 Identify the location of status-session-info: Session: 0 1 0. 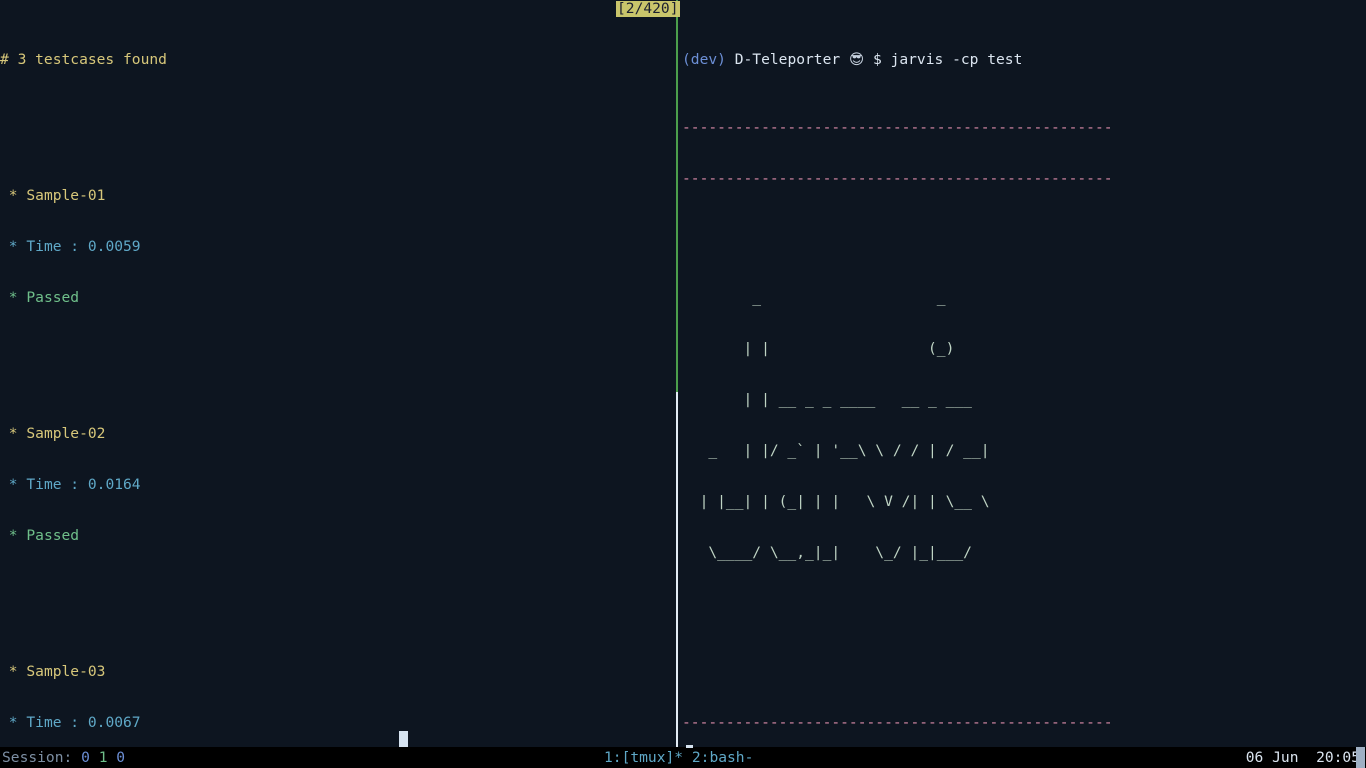
(63, 757).